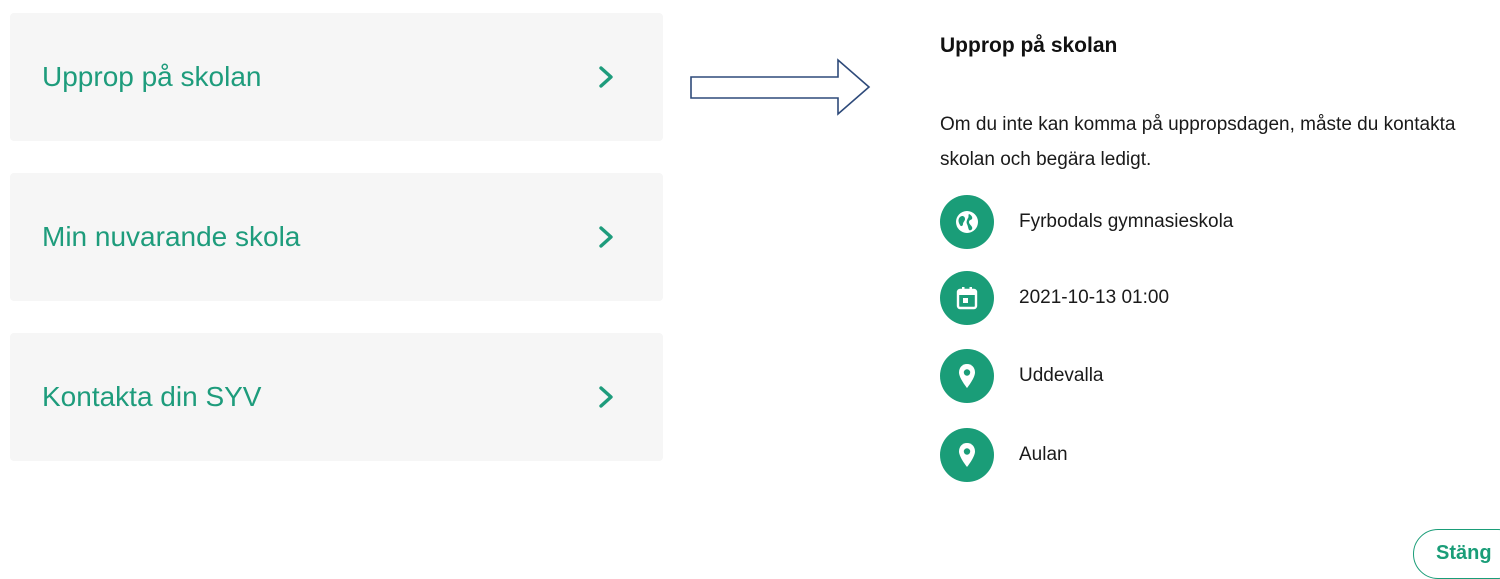 The image size is (1500, 579). What do you see at coordinates (1126, 221) in the screenshot?
I see `school-text: Fyrbodals gymnasieskola` at bounding box center [1126, 221].